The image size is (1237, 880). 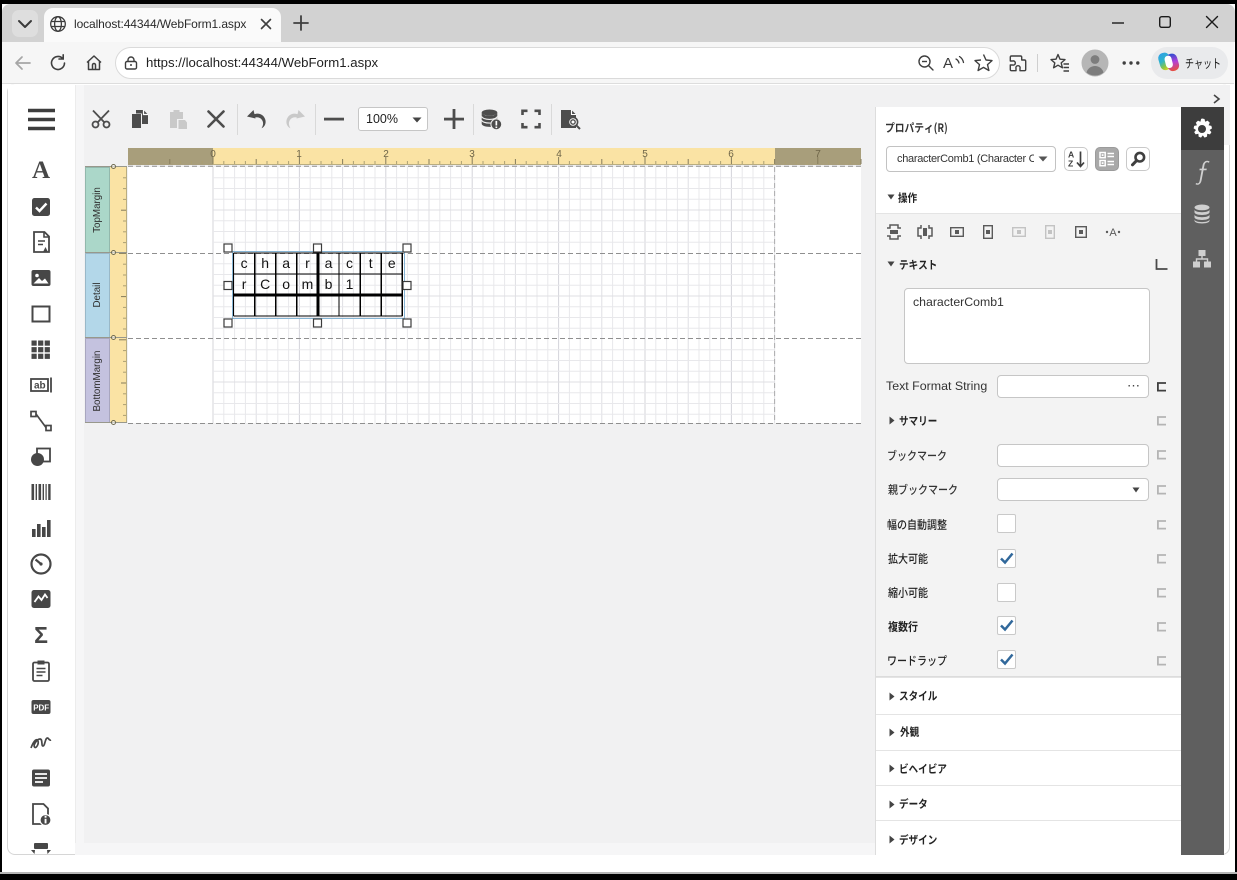 What do you see at coordinates (392, 263) in the screenshot?
I see `svg-text: e` at bounding box center [392, 263].